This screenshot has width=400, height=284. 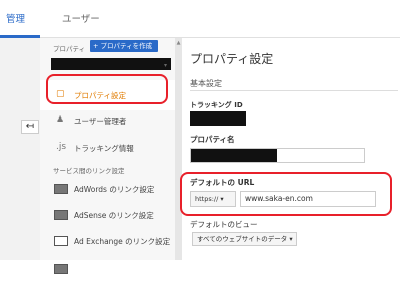 What do you see at coordinates (61, 147) in the screenshot?
I see `js-icon: .js` at bounding box center [61, 147].